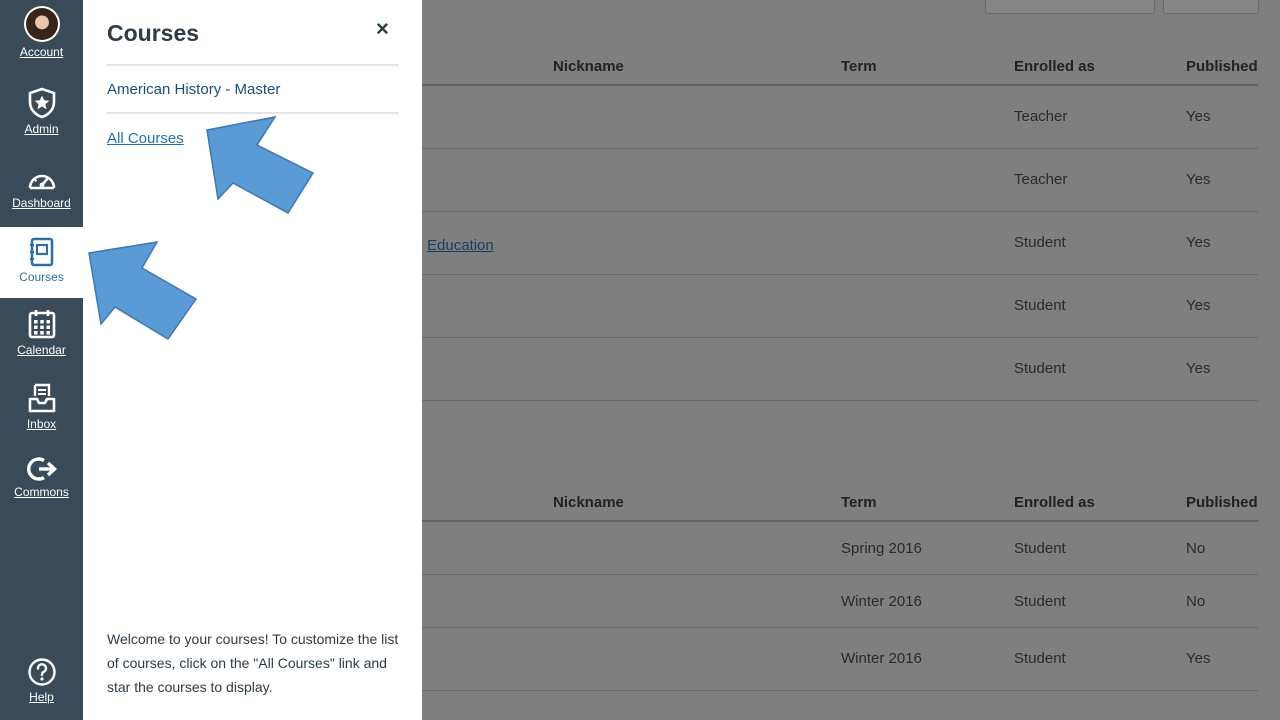 This screenshot has height=720, width=1280. What do you see at coordinates (41, 398) in the screenshot?
I see `inbox-icon` at bounding box center [41, 398].